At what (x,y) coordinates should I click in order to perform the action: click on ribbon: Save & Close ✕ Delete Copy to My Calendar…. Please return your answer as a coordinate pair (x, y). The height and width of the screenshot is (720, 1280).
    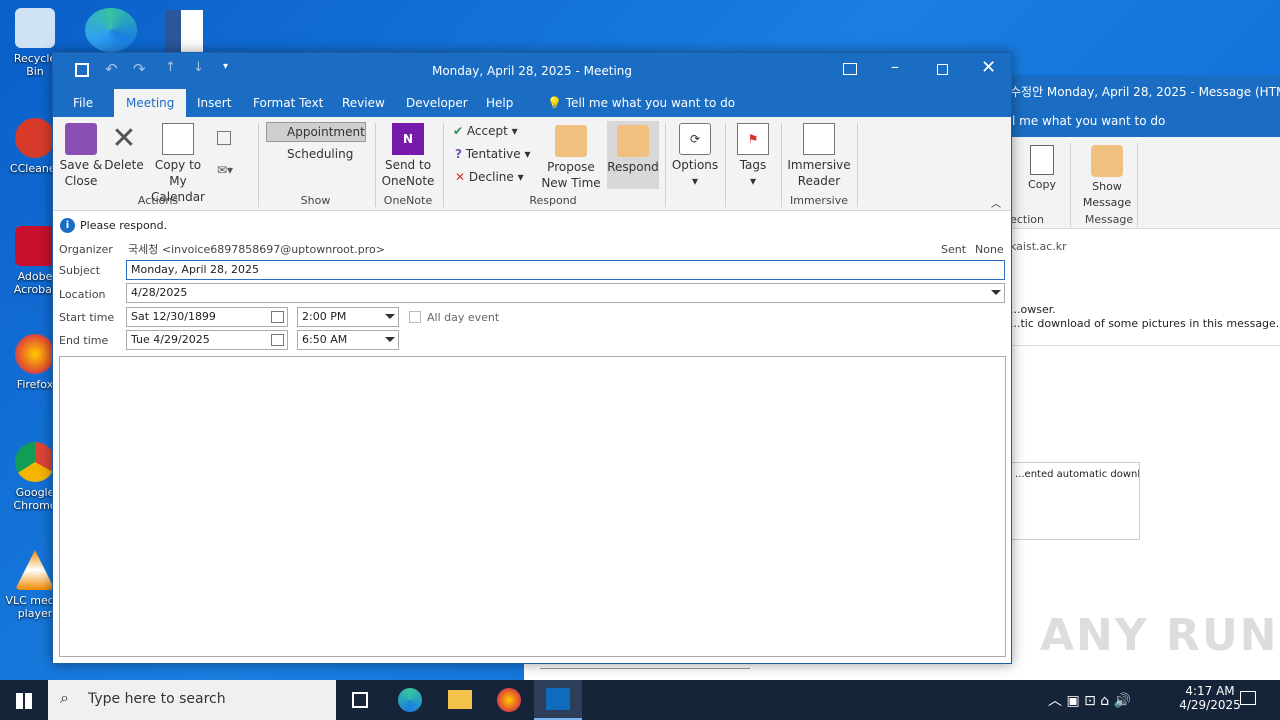
    Looking at the image, I should click on (532, 164).